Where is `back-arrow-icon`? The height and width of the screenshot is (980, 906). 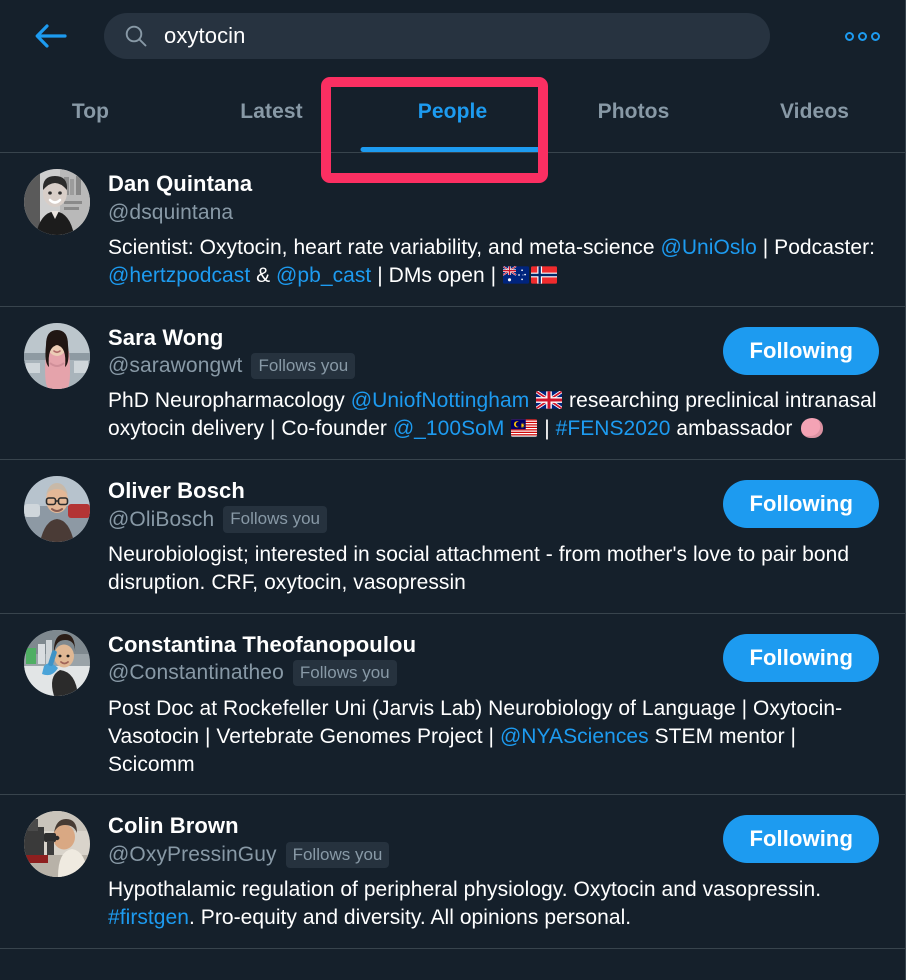
back-arrow-icon is located at coordinates (51, 36).